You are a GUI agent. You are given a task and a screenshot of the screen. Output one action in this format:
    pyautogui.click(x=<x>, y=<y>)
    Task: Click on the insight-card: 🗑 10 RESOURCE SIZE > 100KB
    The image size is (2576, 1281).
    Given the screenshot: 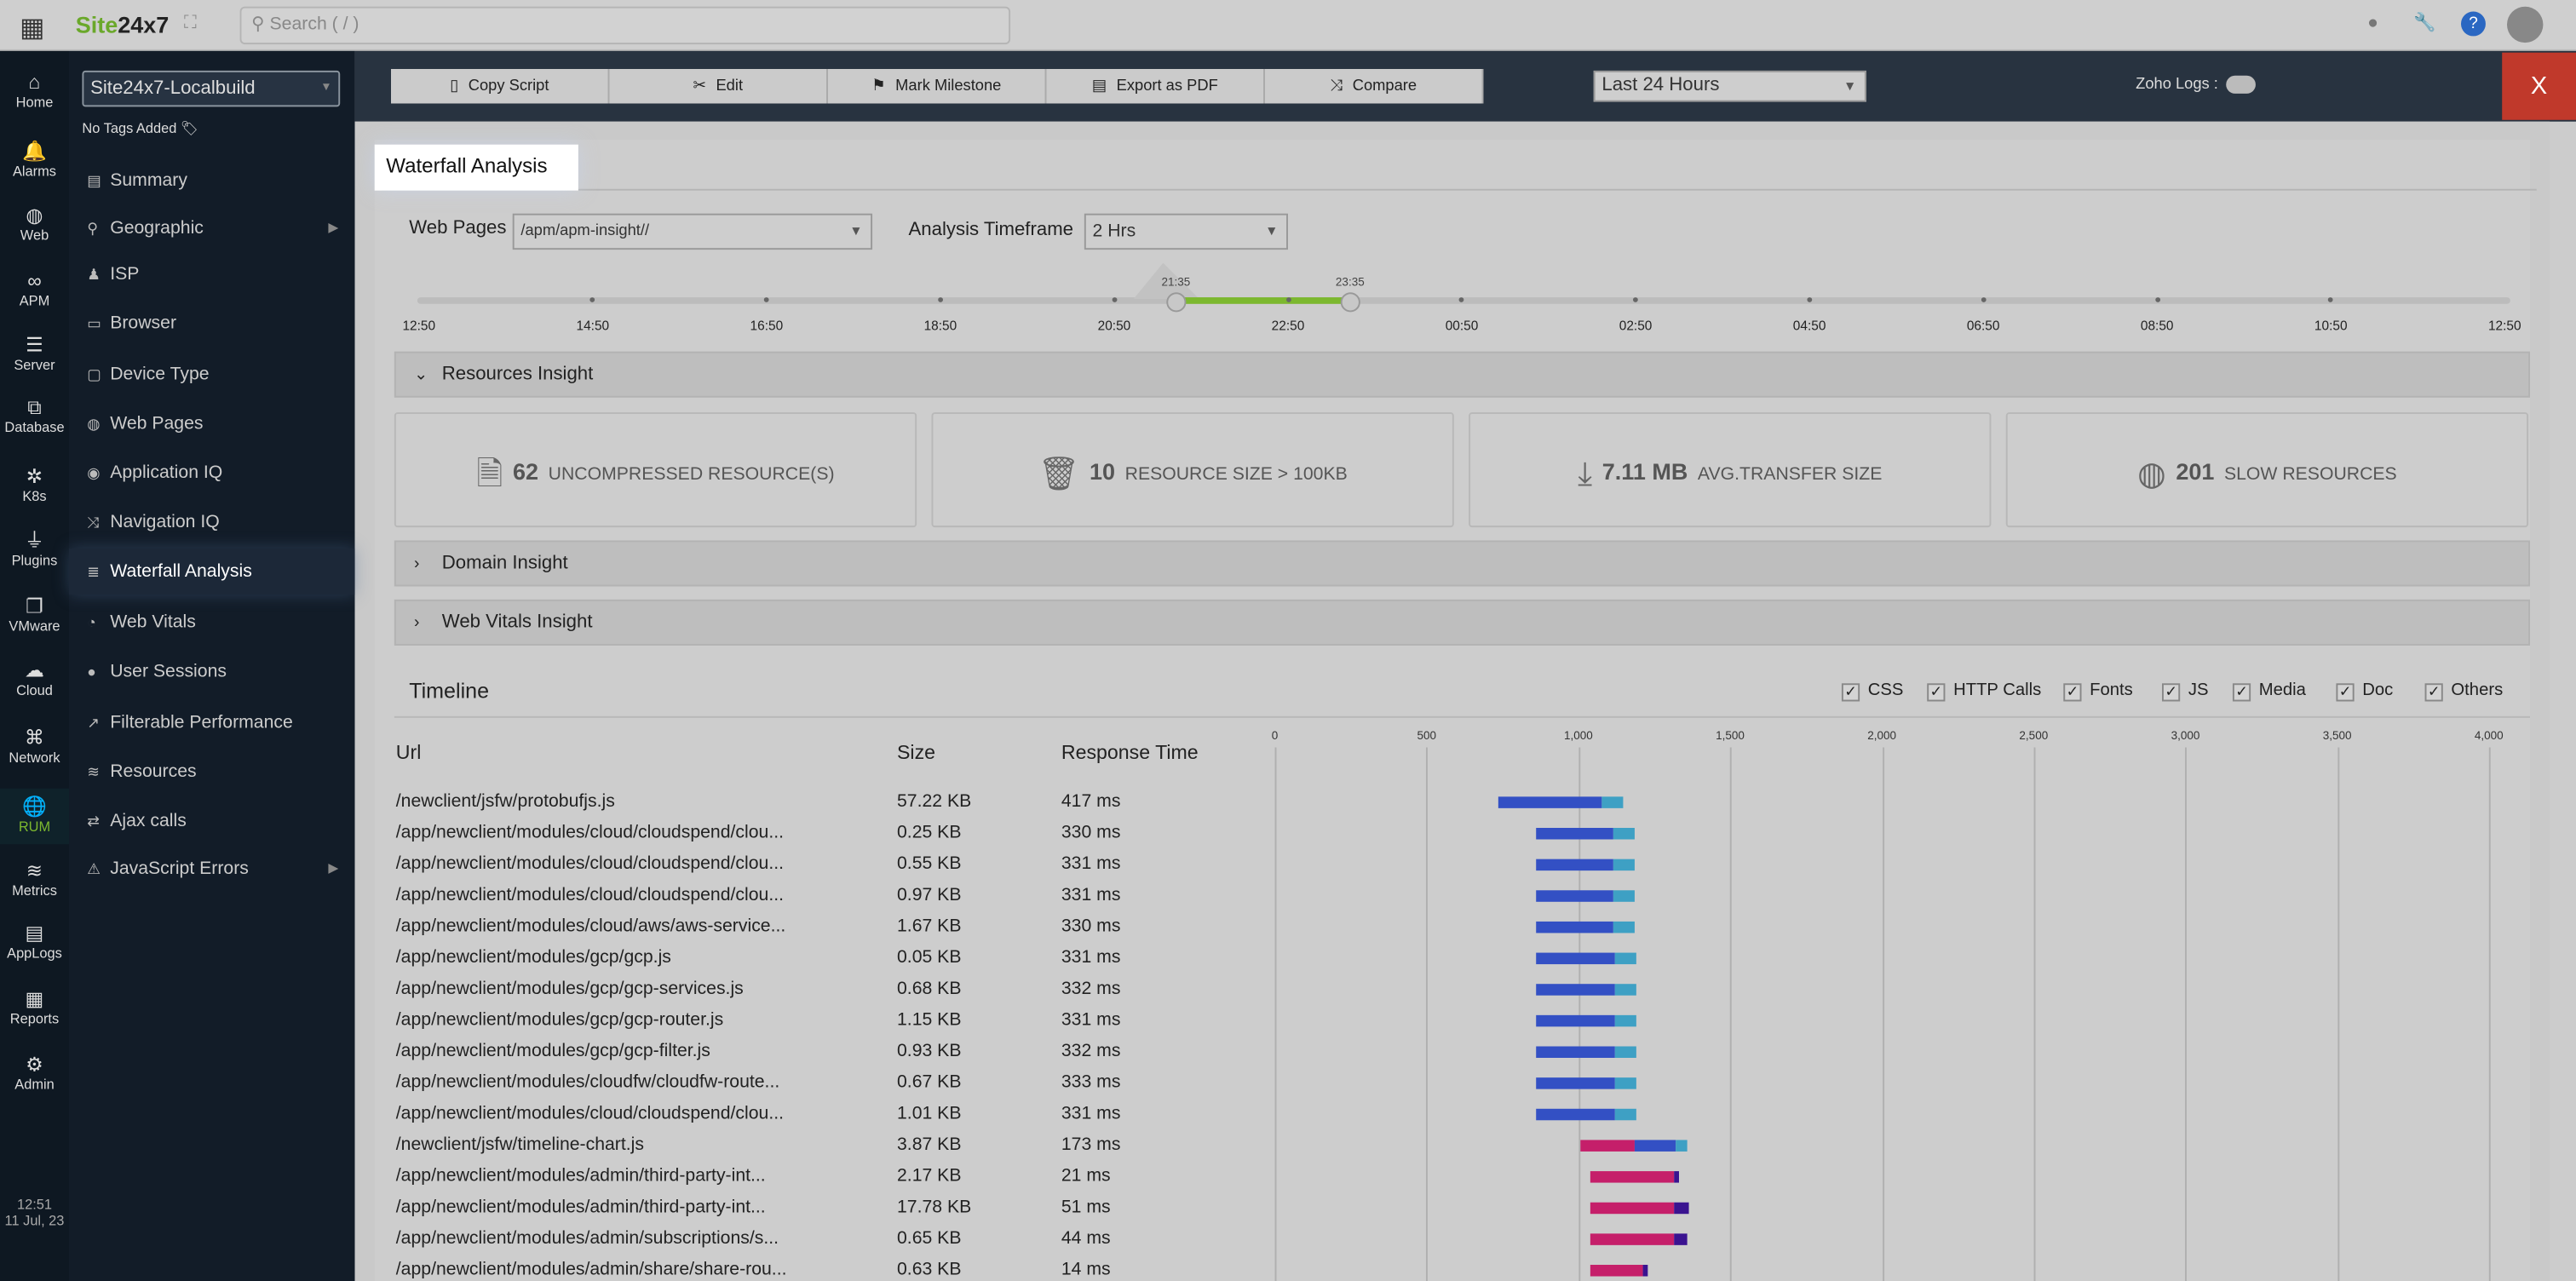 What is the action you would take?
    pyautogui.click(x=1193, y=470)
    